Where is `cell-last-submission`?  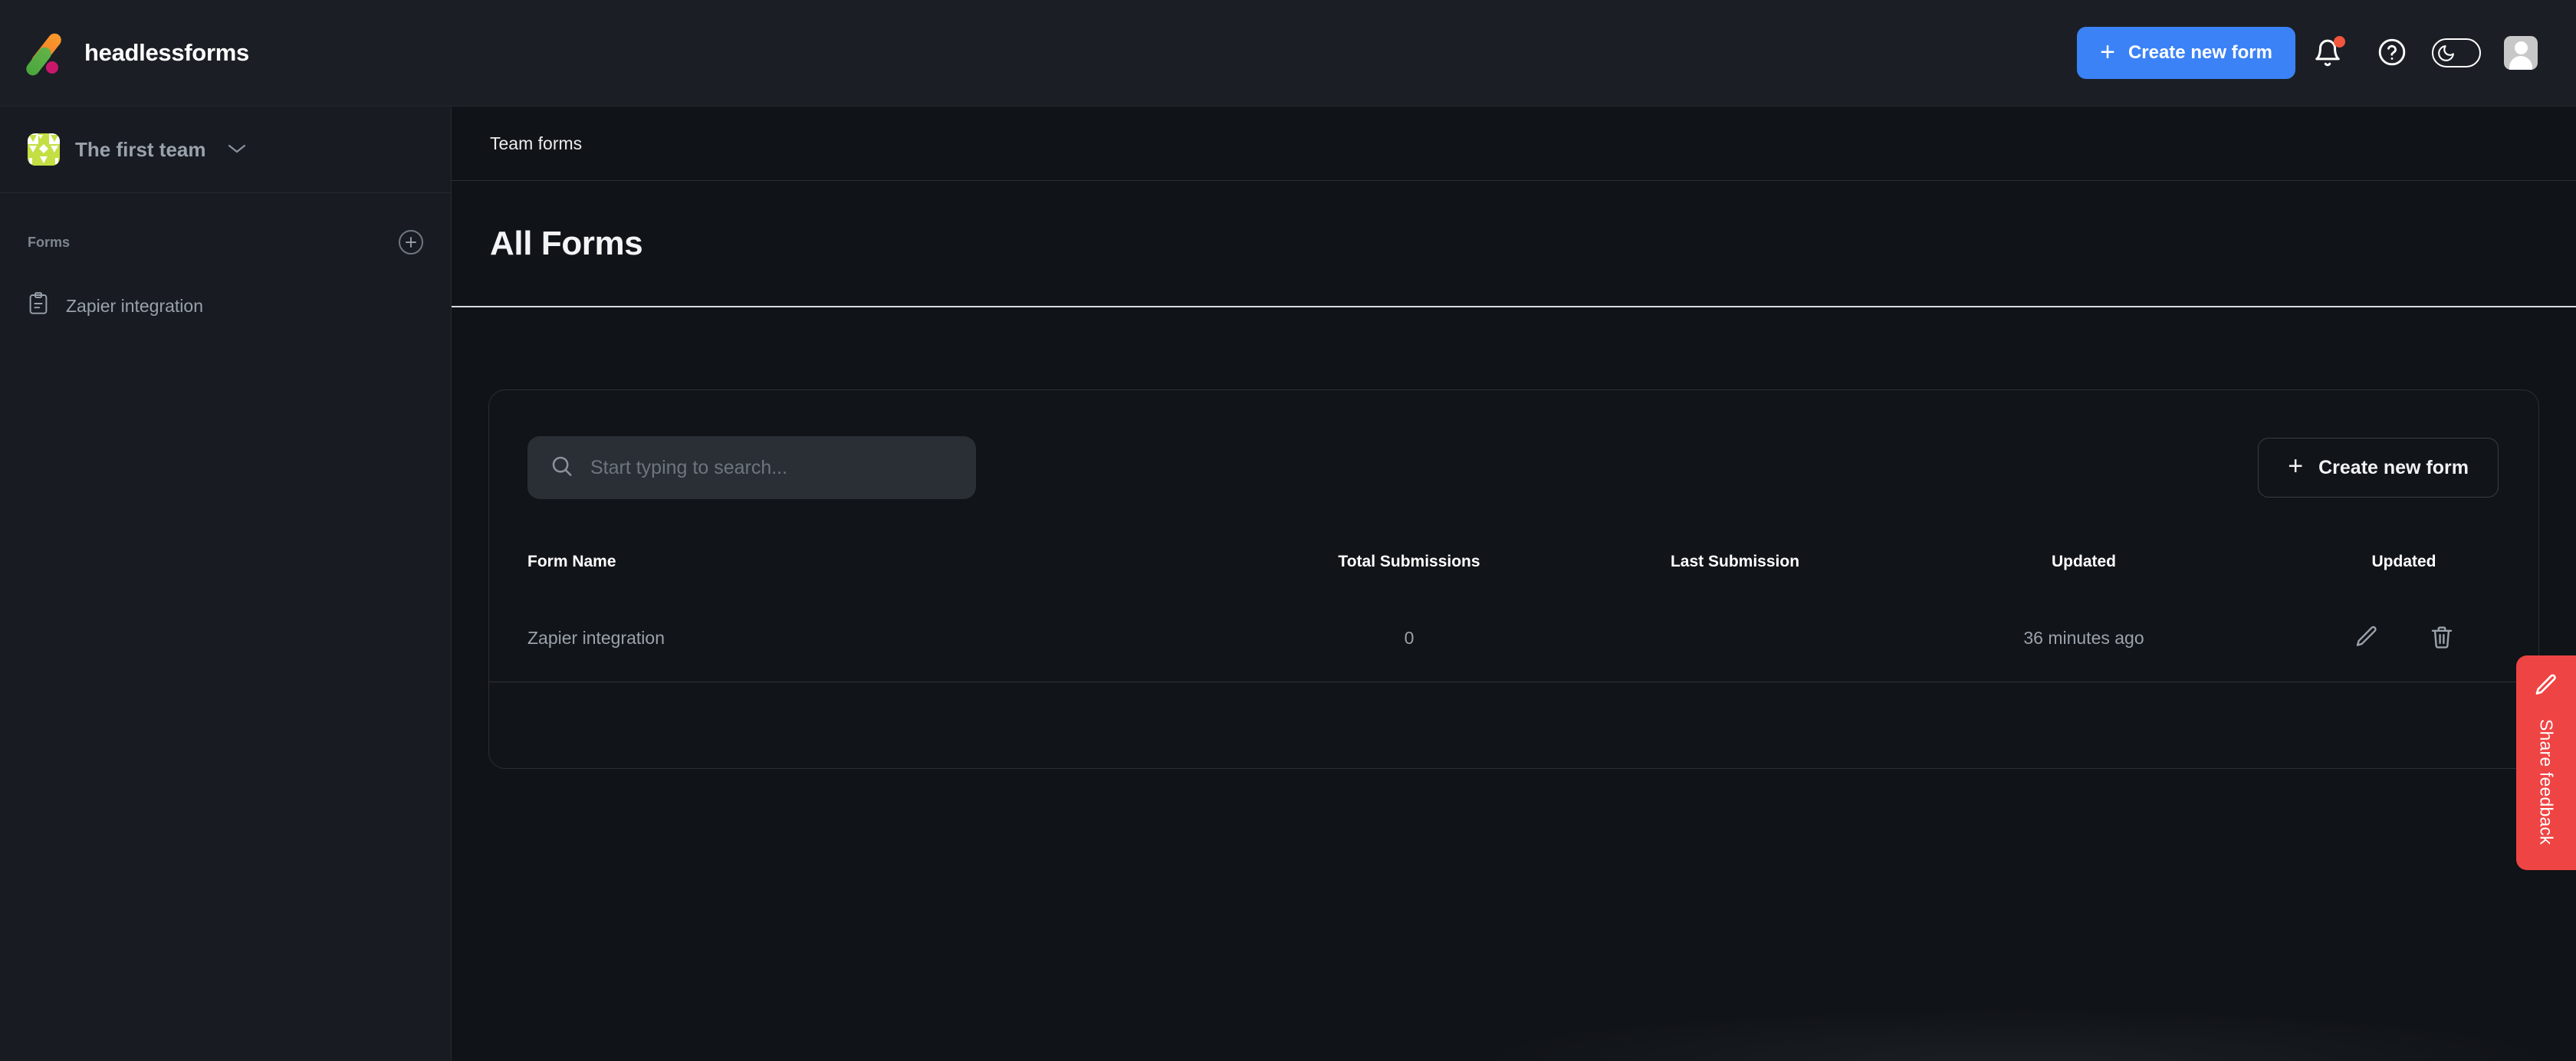
cell-last-submission is located at coordinates (1735, 638).